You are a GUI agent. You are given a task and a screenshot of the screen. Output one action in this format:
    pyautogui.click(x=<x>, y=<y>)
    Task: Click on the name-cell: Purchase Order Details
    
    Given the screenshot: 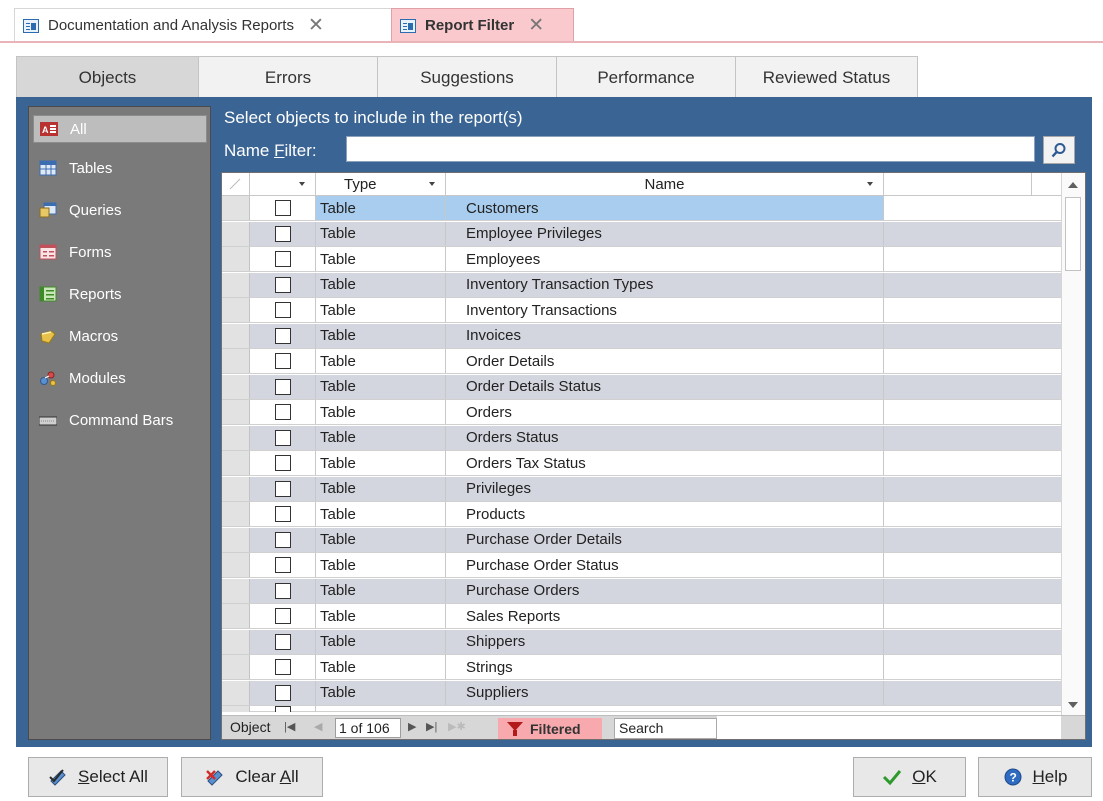 What is the action you would take?
    pyautogui.click(x=665, y=539)
    